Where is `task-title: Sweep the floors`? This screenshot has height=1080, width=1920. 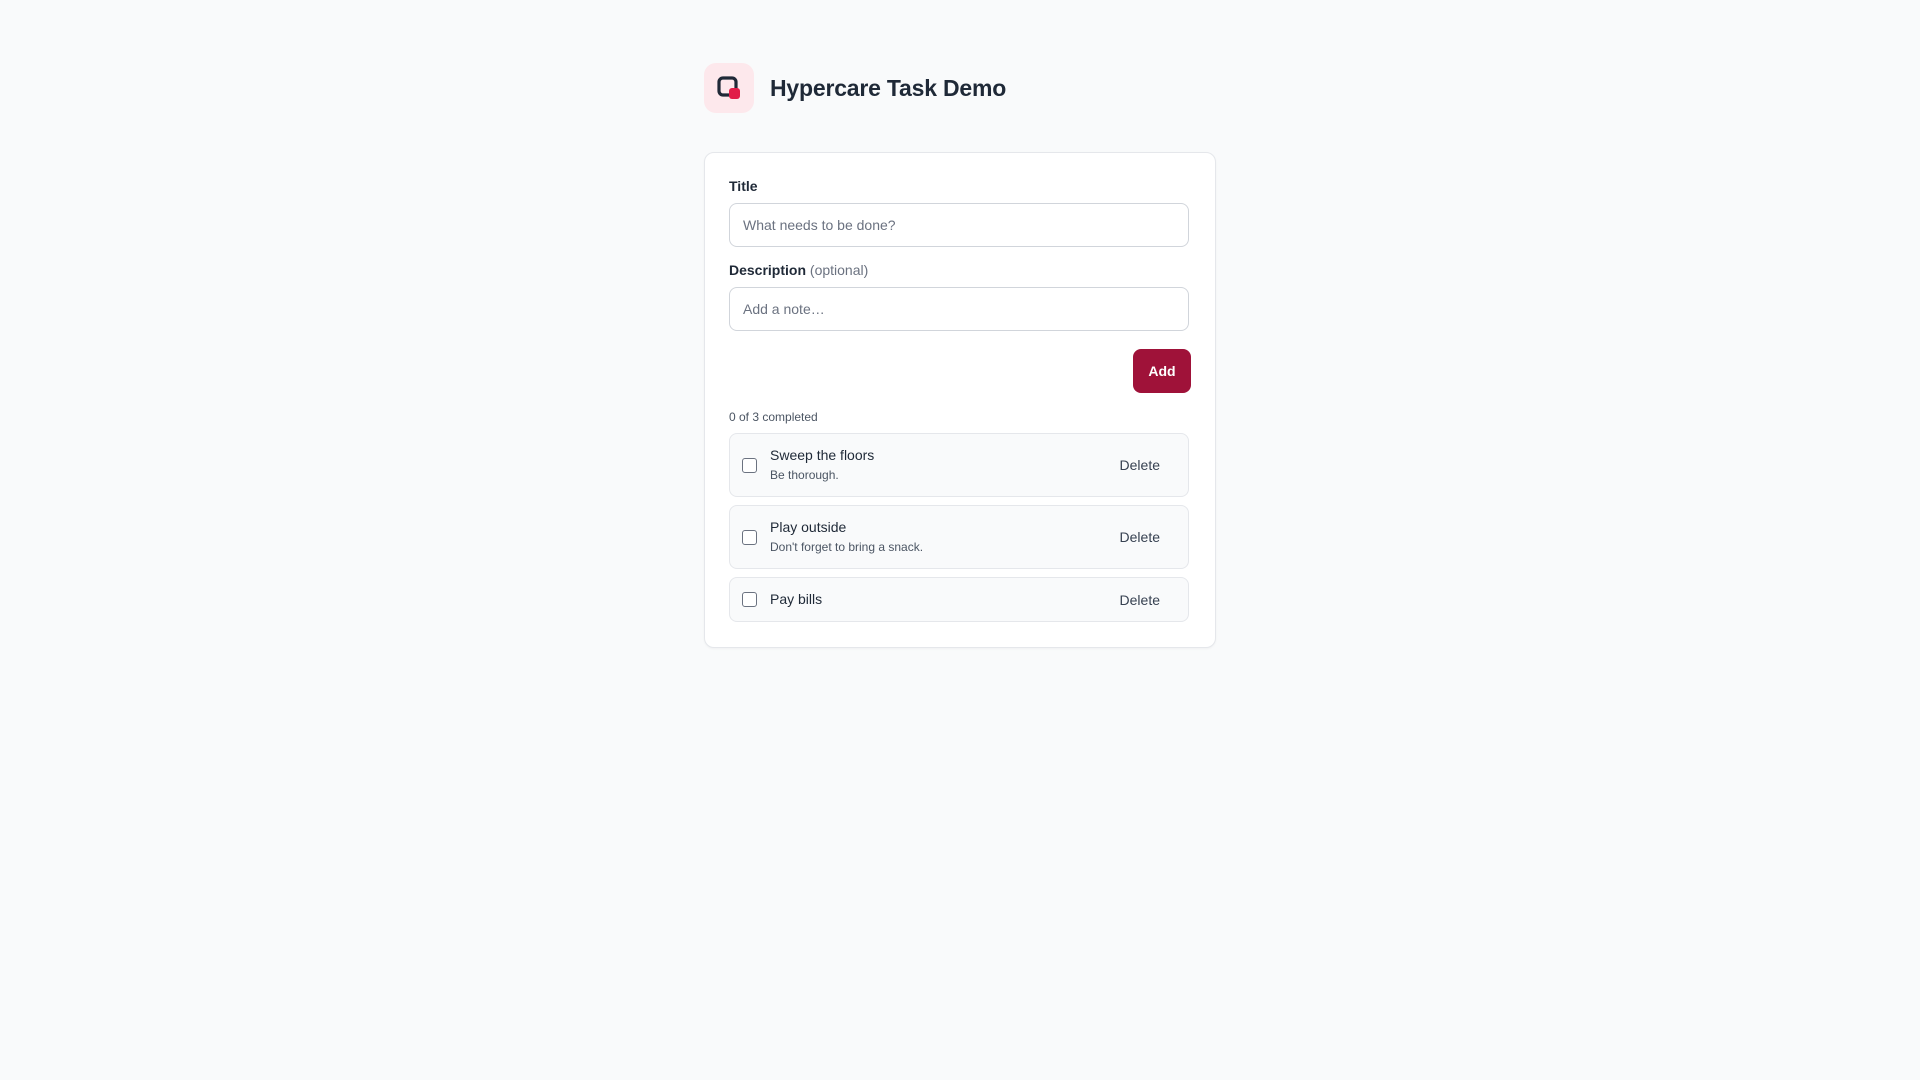 task-title: Sweep the floors is located at coordinates (822, 455).